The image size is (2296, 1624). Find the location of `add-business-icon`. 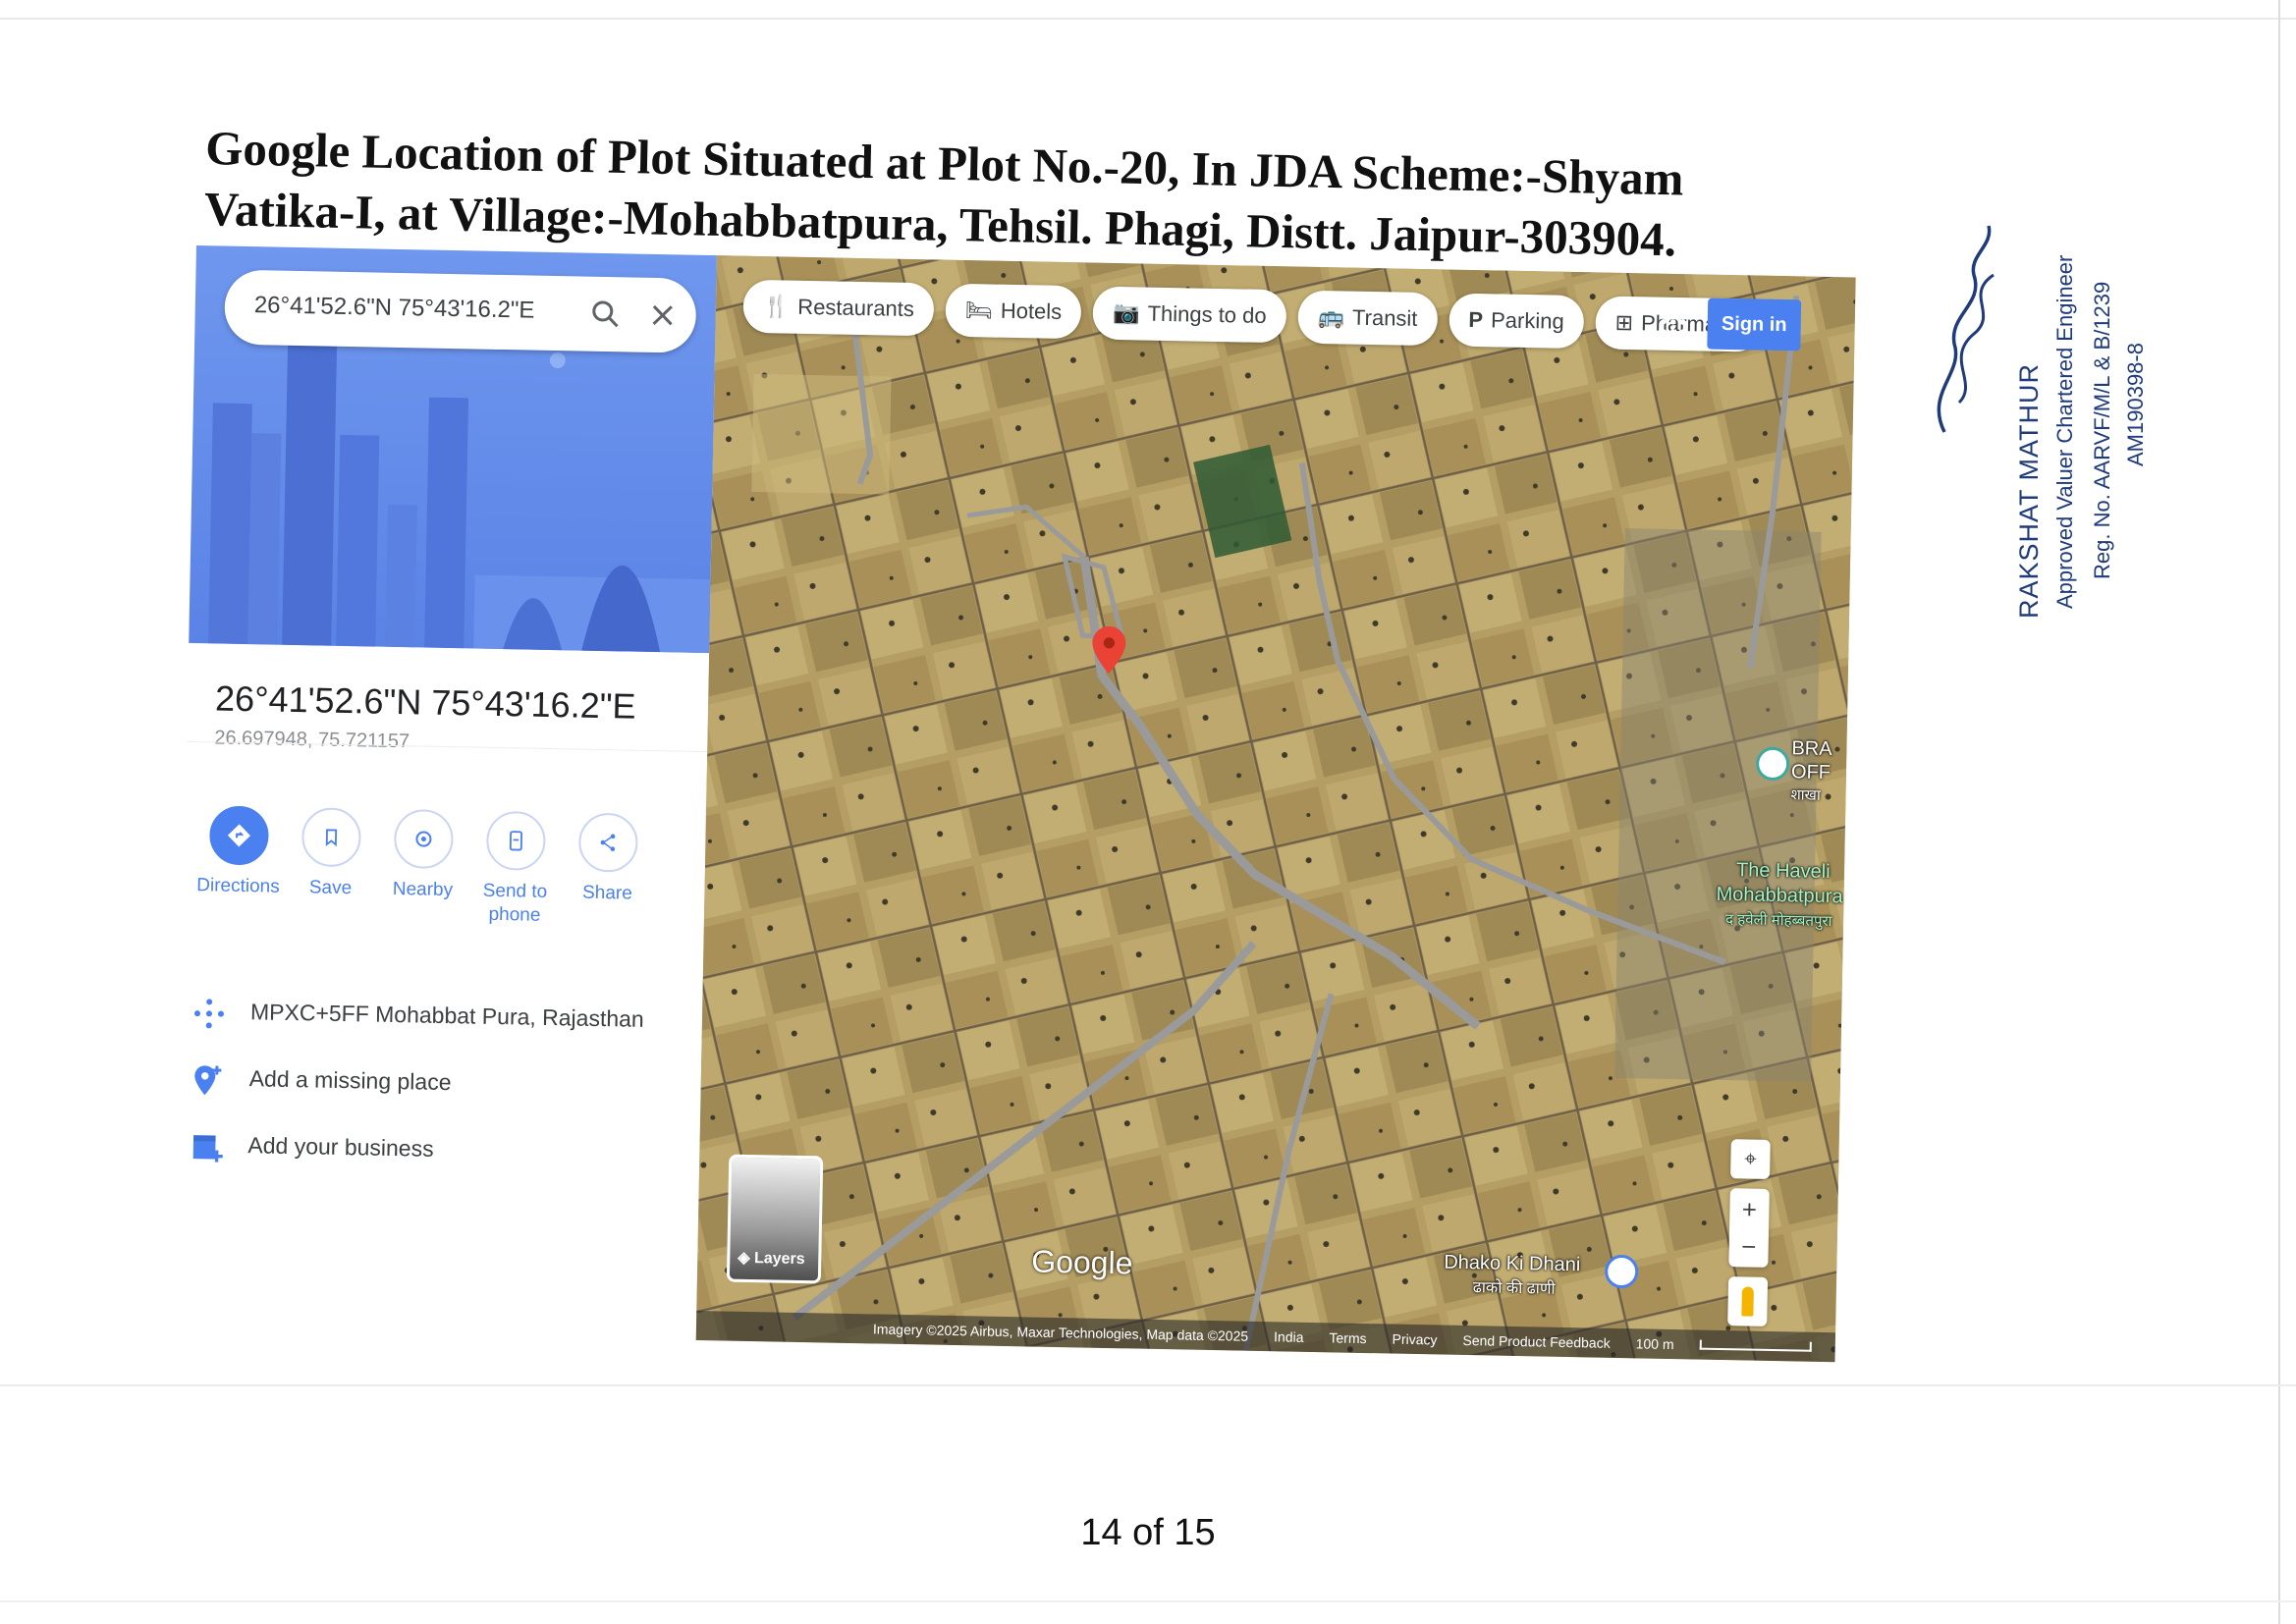

add-business-icon is located at coordinates (207, 1149).